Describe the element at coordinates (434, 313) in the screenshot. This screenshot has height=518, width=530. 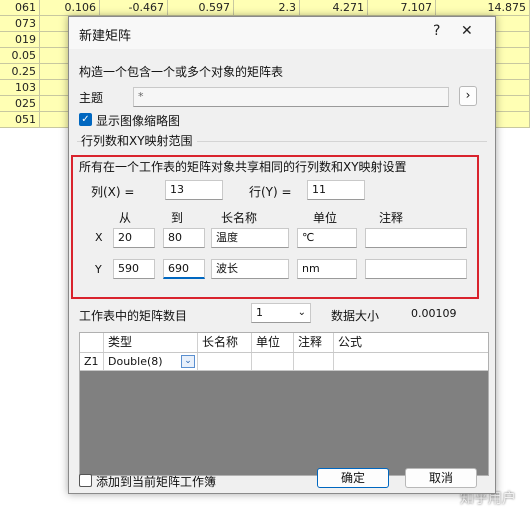
I see `data-size-value: 0.00109` at that location.